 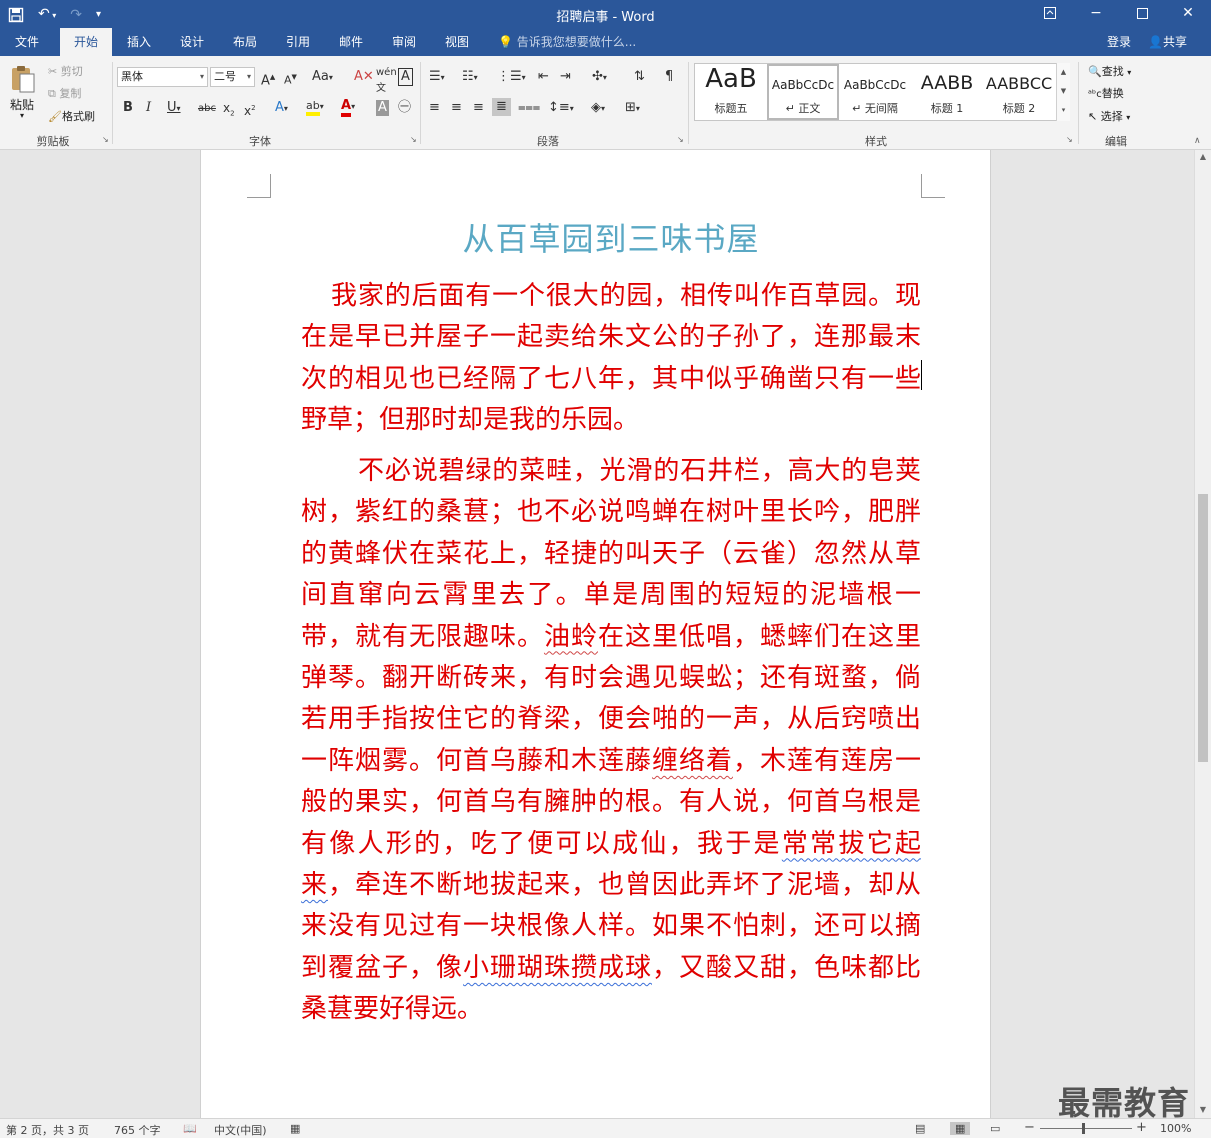 I want to click on copy-button: ⧉ 复制, so click(x=64, y=93).